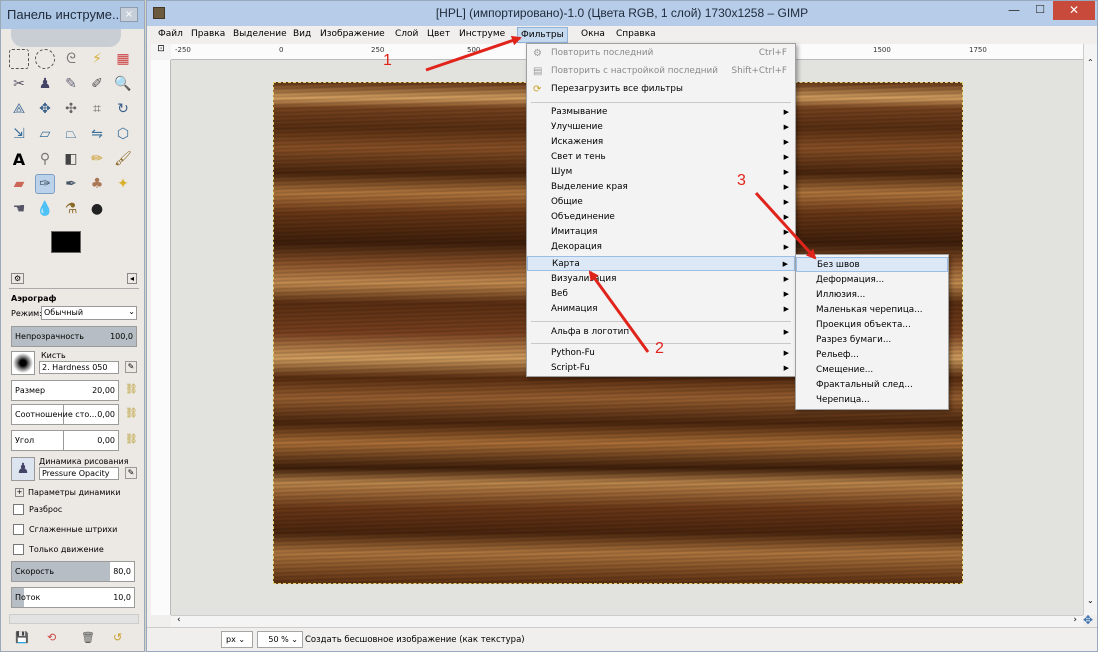 The image size is (1098, 652). What do you see at coordinates (661, 157) in the screenshot?
I see `menu-item-light-shadow: Свет и тень ▶` at bounding box center [661, 157].